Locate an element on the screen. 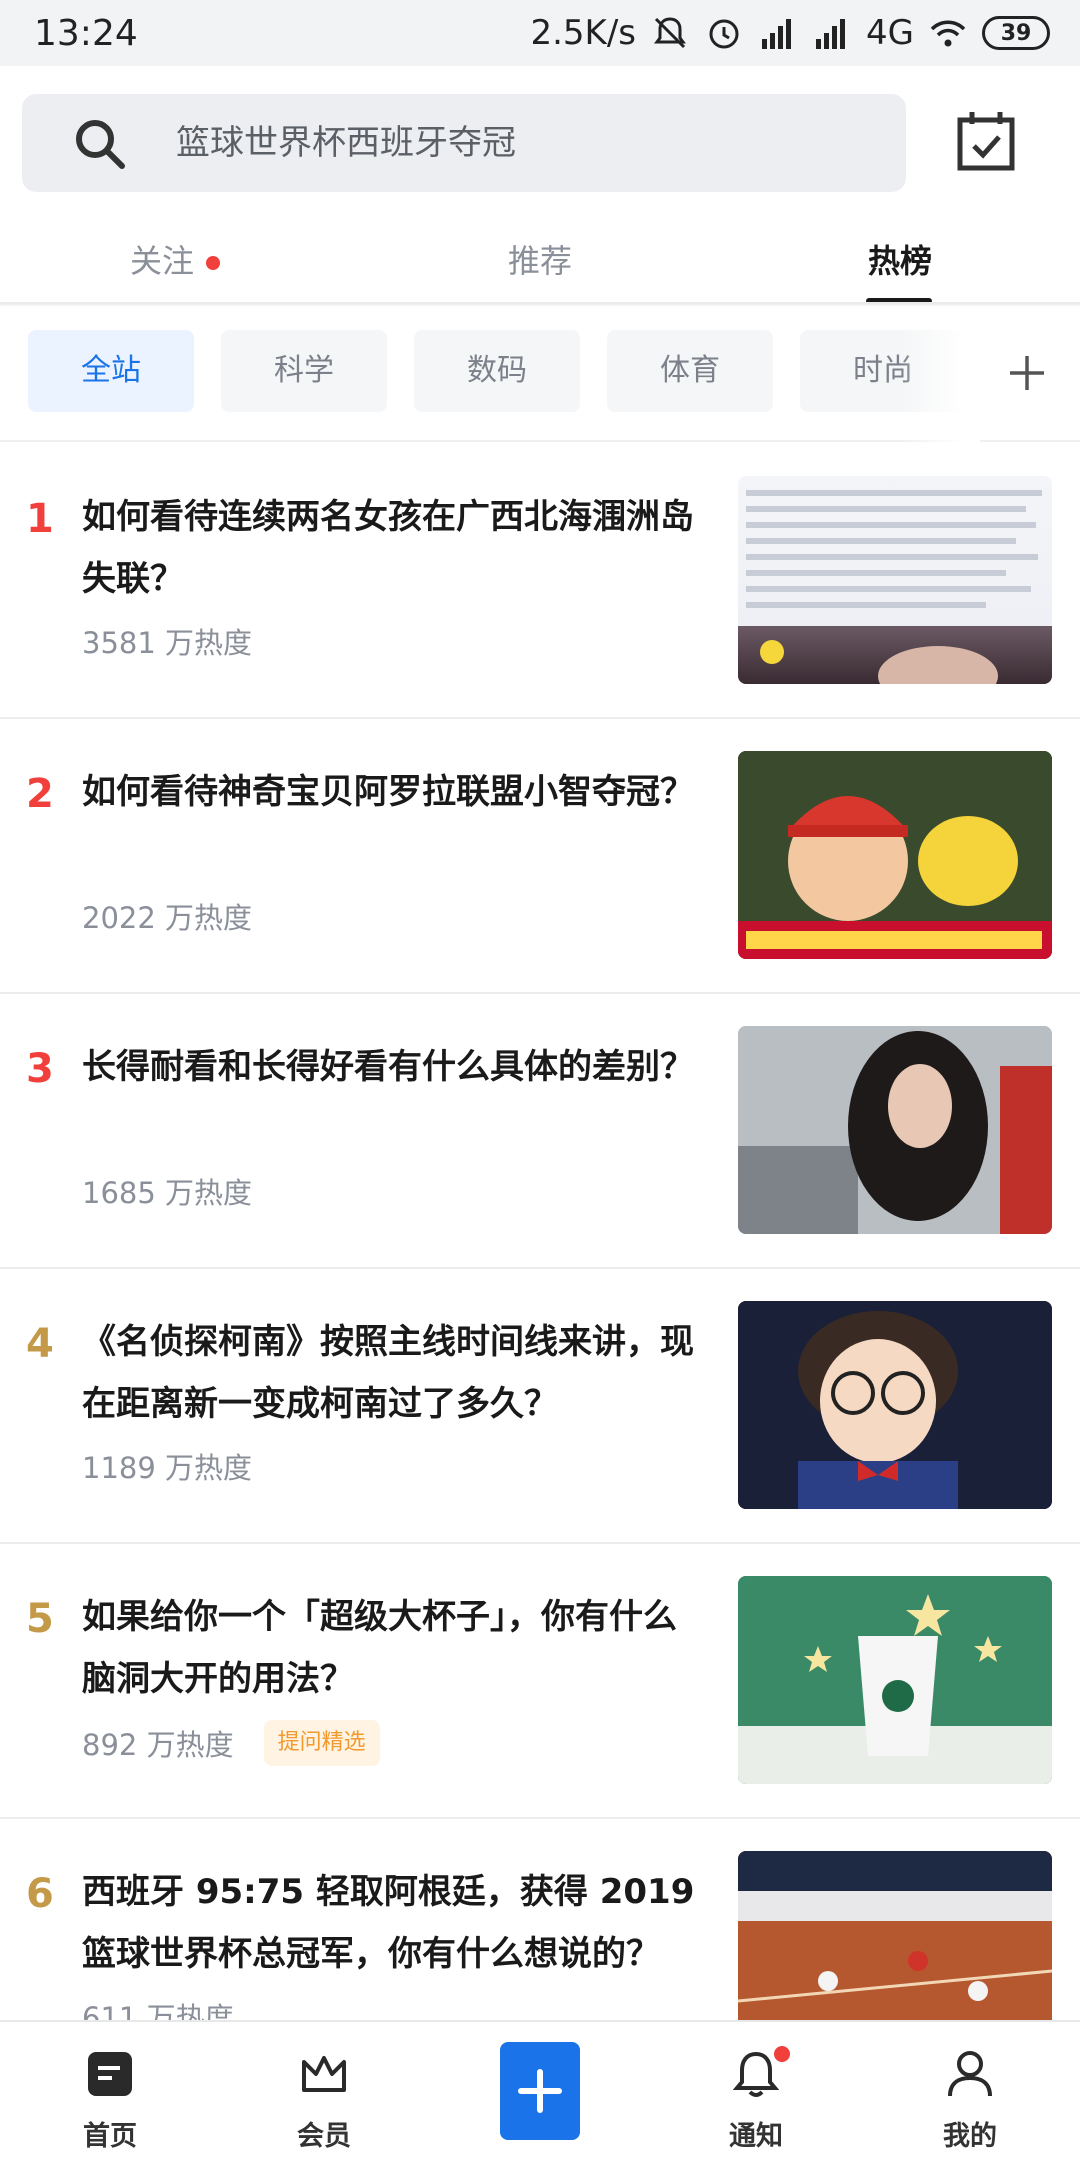 The image size is (1080, 2160). tab-follow: 关注 is located at coordinates (185, 266).